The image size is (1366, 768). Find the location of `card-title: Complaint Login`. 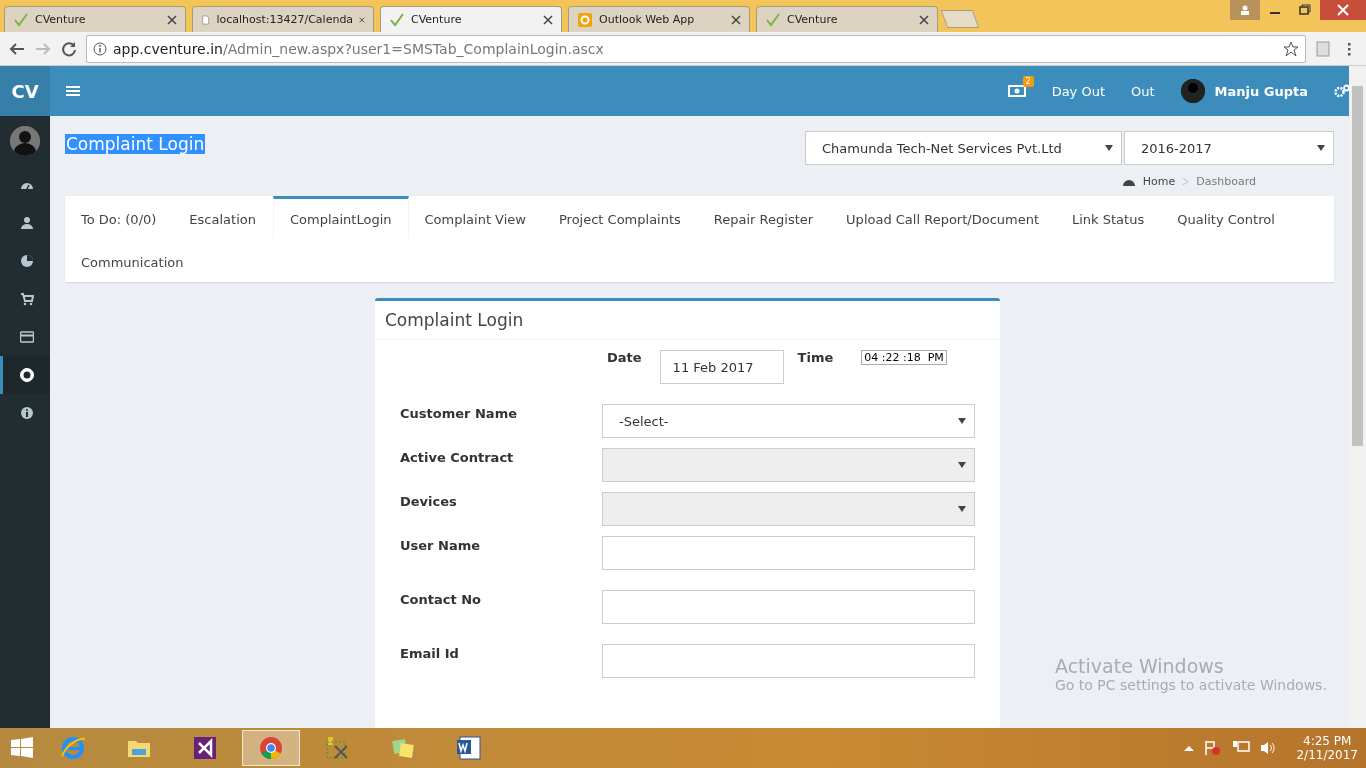

card-title: Complaint Login is located at coordinates (687, 320).